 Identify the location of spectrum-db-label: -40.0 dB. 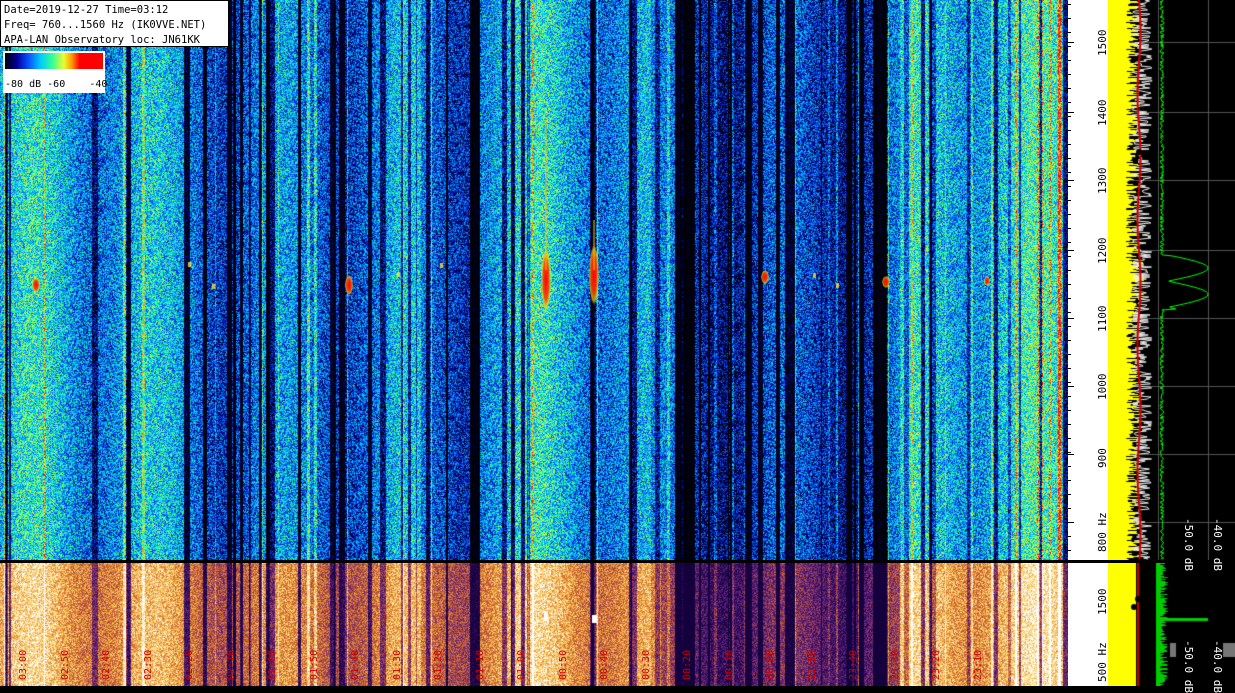
(1217, 544).